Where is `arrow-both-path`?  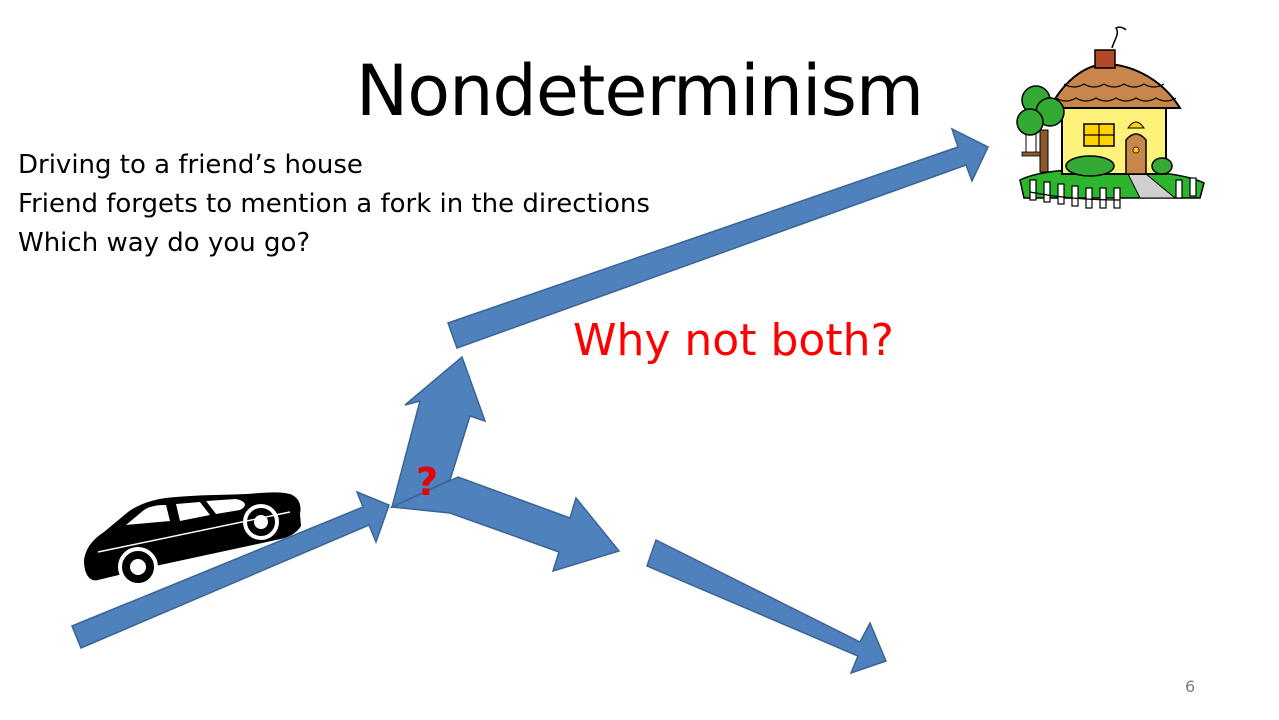 arrow-both-path is located at coordinates (767, 606).